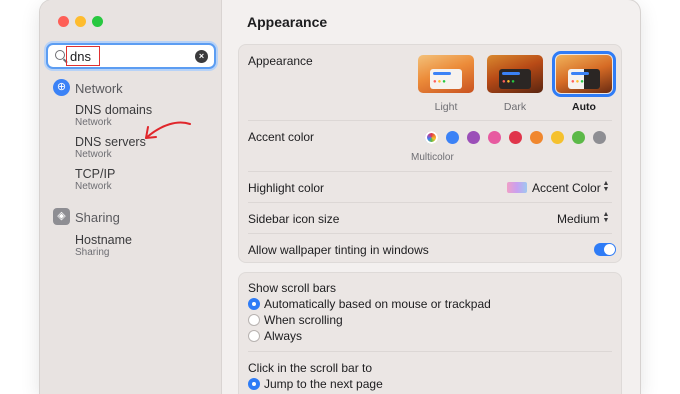 The width and height of the screenshot is (680, 394). Describe the element at coordinates (303, 320) in the screenshot. I see `scroll-bars-when-scrolling-label: When scrolling` at that location.